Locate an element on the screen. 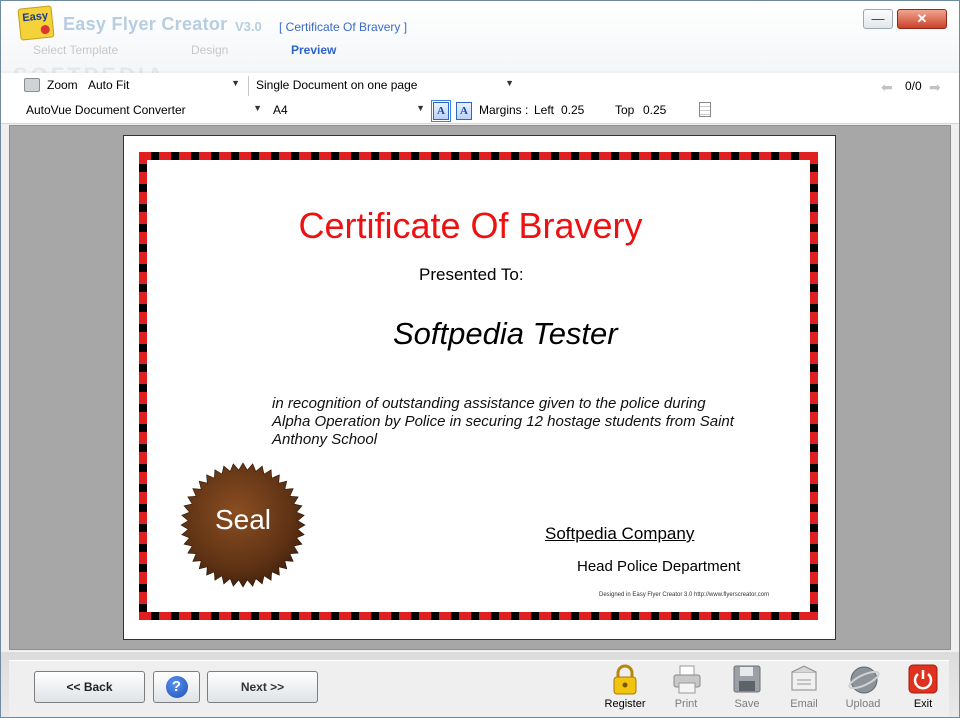  margins-label: Margins : is located at coordinates (504, 110).